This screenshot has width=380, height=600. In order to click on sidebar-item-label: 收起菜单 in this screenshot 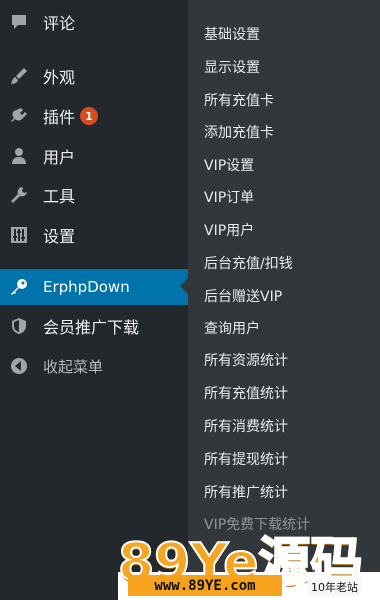, I will do `click(73, 366)`.